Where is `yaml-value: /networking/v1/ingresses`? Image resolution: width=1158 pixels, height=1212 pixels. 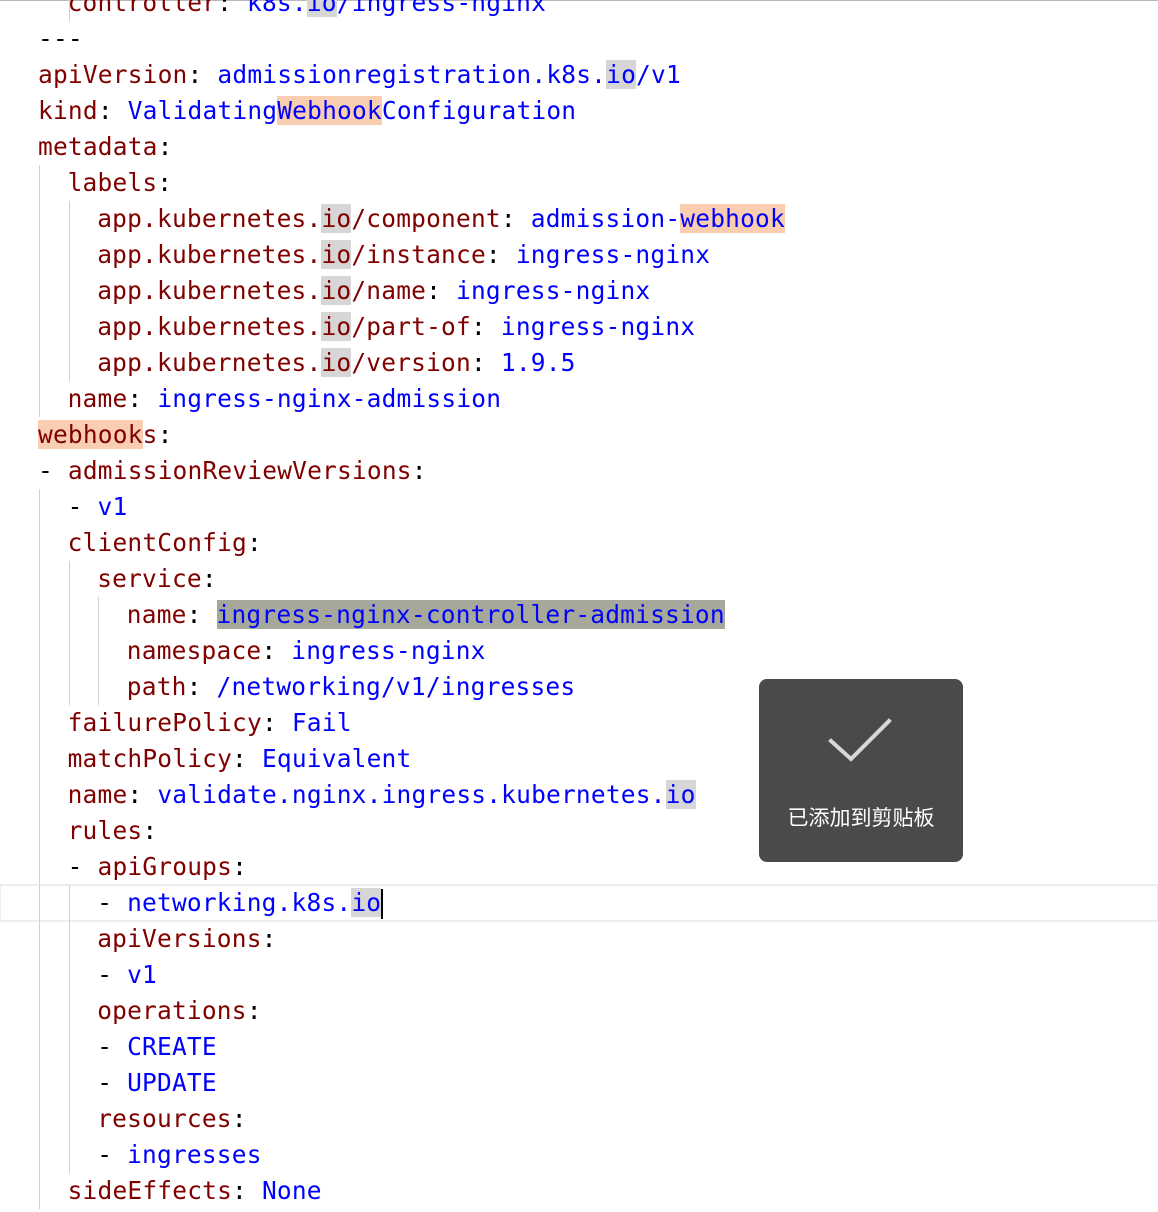
yaml-value: /networking/v1/ingresses is located at coordinates (396, 686).